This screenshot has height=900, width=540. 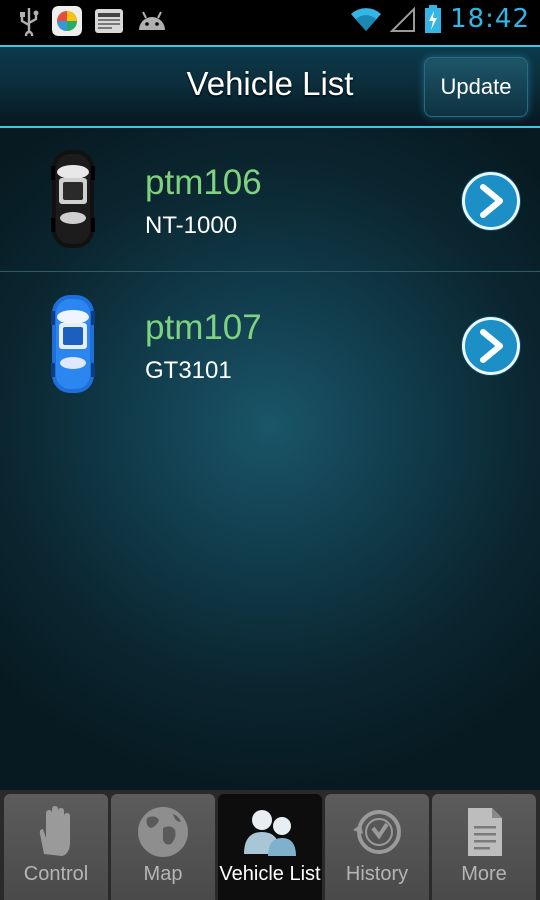 What do you see at coordinates (484, 874) in the screenshot?
I see `tab-label: More` at bounding box center [484, 874].